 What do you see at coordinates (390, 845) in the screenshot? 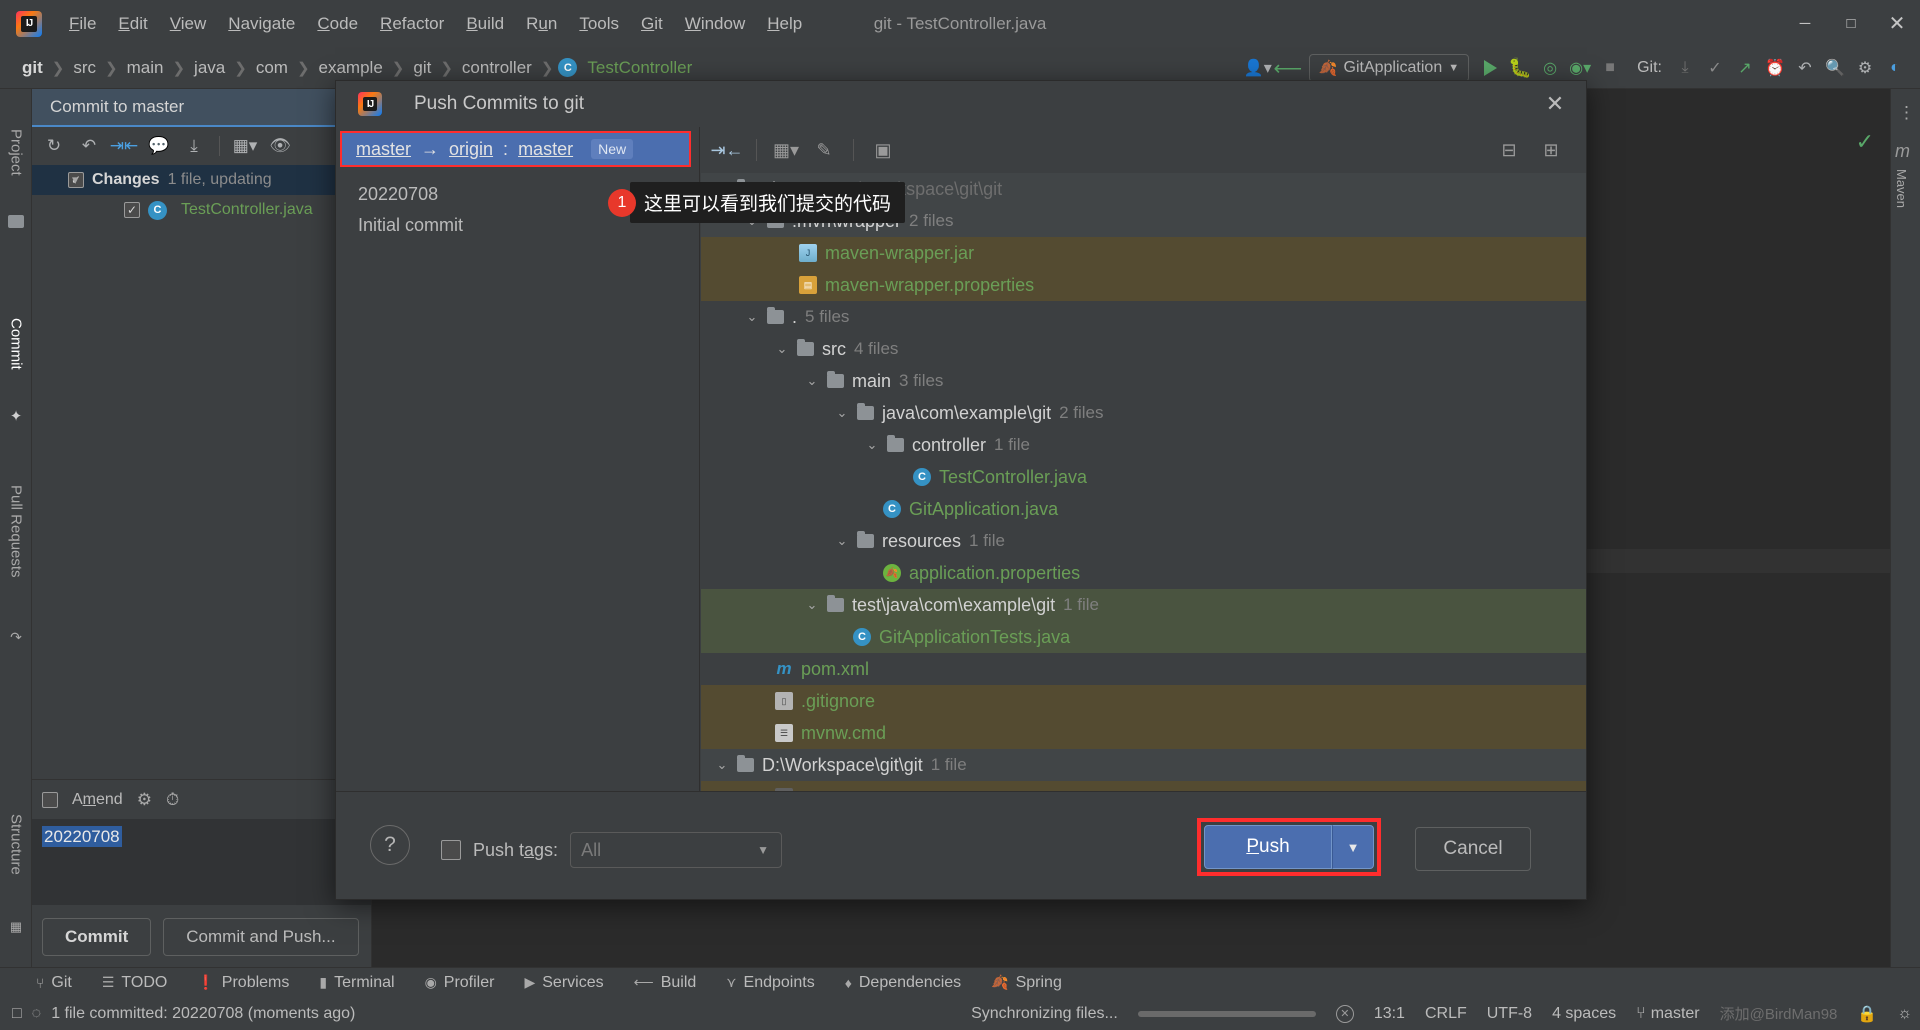
I see `help-question-icon: ?` at bounding box center [390, 845].